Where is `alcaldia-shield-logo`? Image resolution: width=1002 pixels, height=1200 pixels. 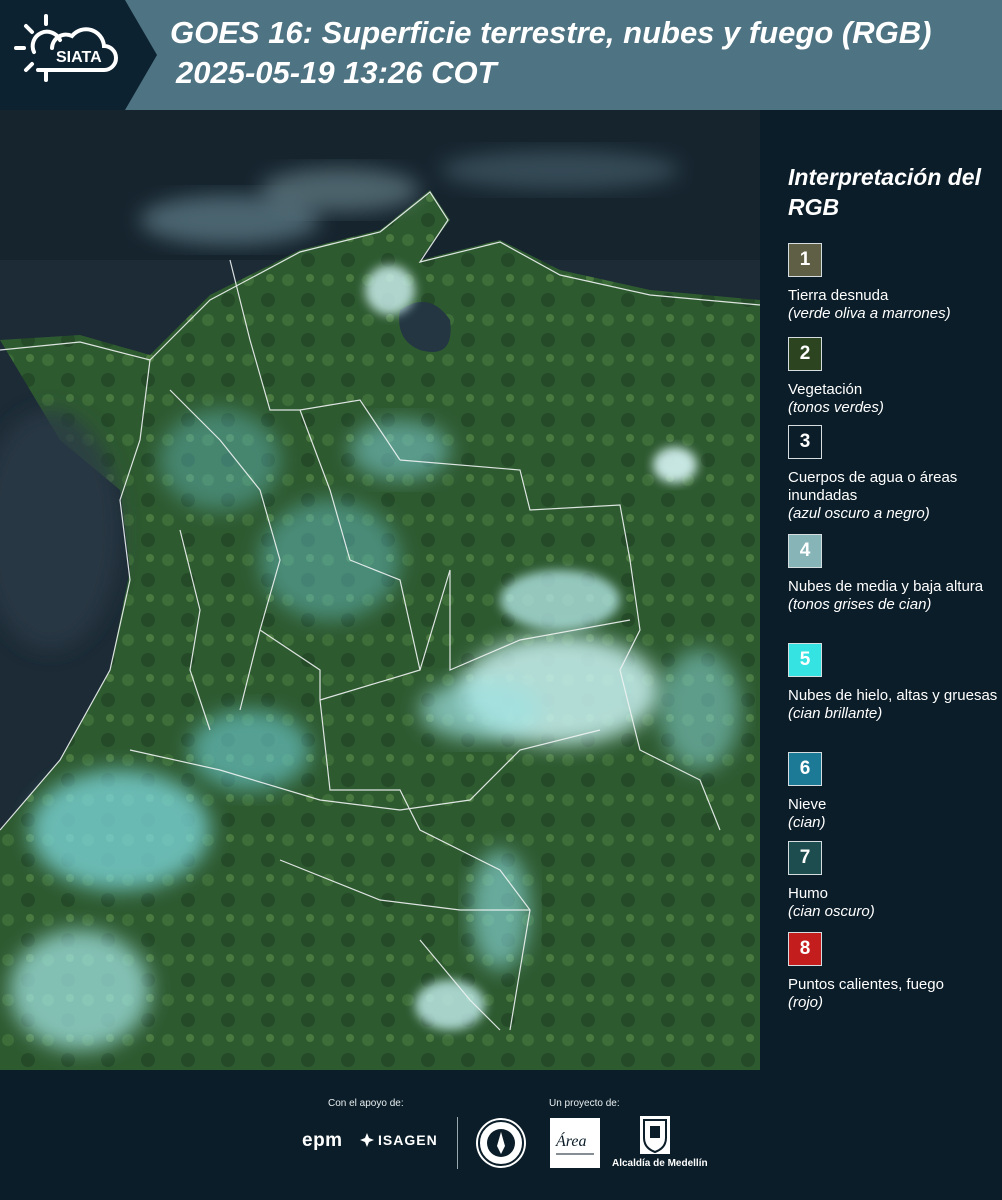 alcaldia-shield-logo is located at coordinates (655, 1135).